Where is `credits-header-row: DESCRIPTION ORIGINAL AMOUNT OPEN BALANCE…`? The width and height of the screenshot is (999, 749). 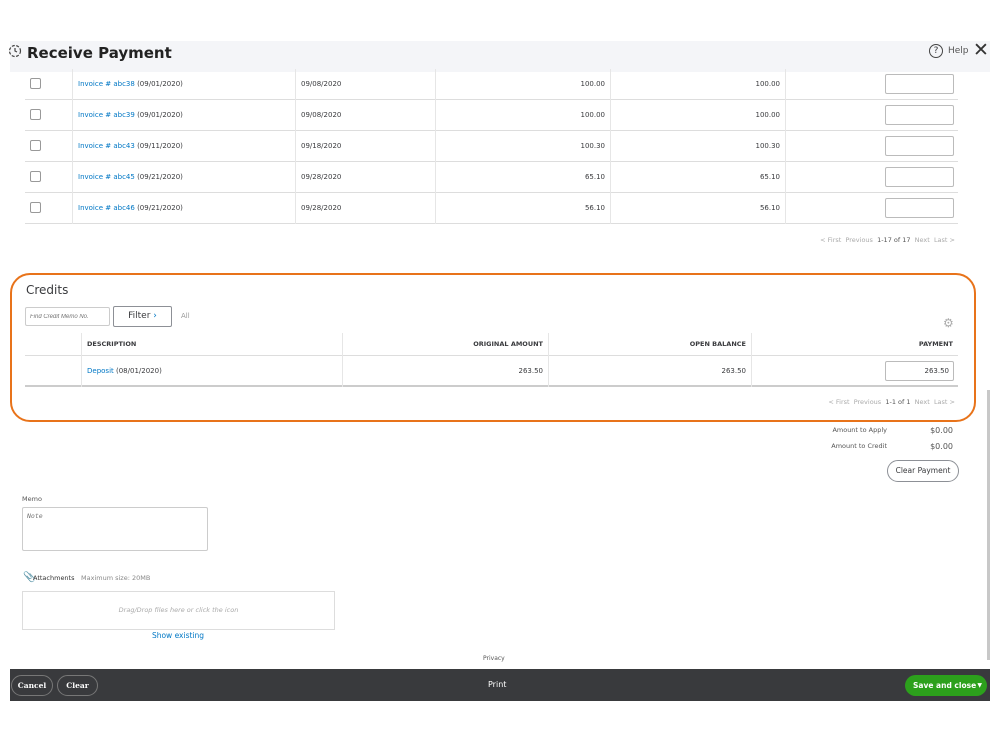 credits-header-row: DESCRIPTION ORIGINAL AMOUNT OPEN BALANCE… is located at coordinates (491, 344).